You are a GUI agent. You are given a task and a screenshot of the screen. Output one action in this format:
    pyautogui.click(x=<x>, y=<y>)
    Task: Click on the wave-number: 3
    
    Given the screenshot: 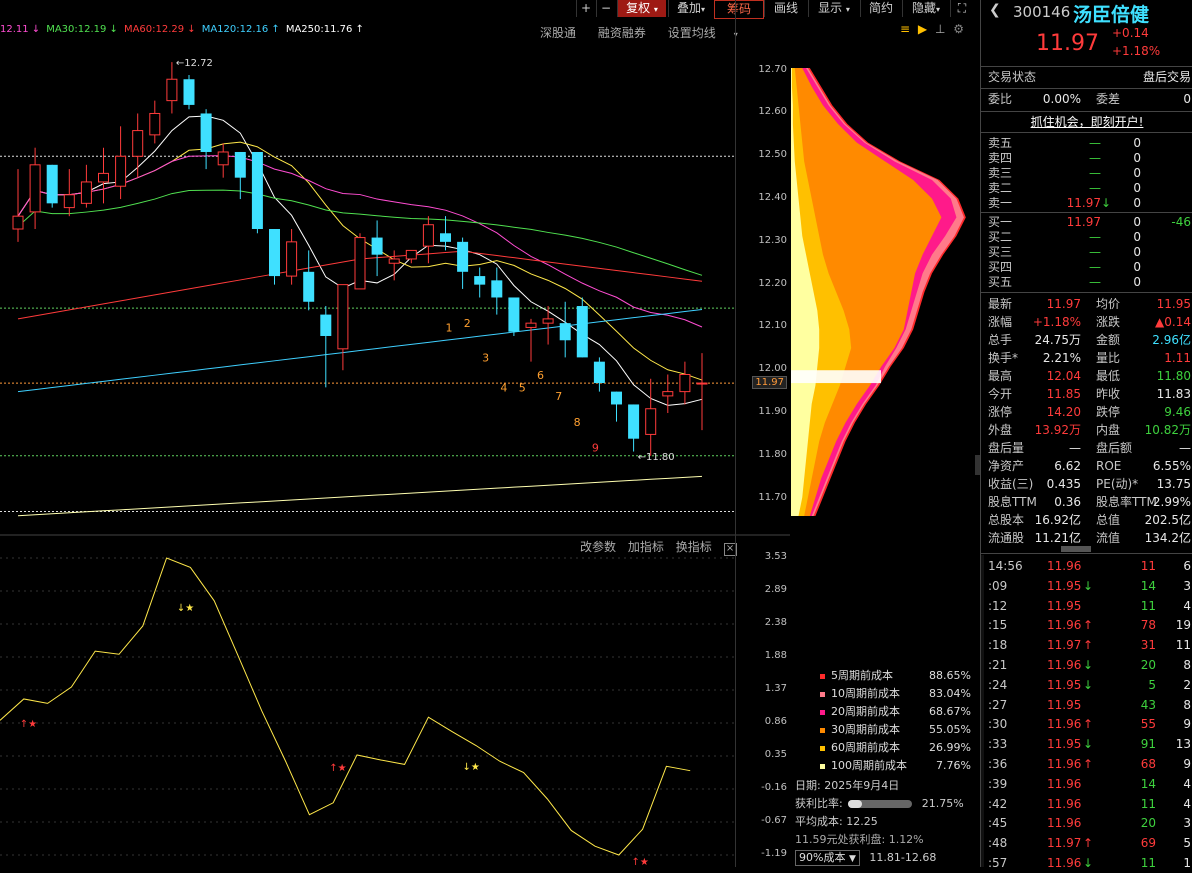 What is the action you would take?
    pyautogui.click(x=485, y=358)
    